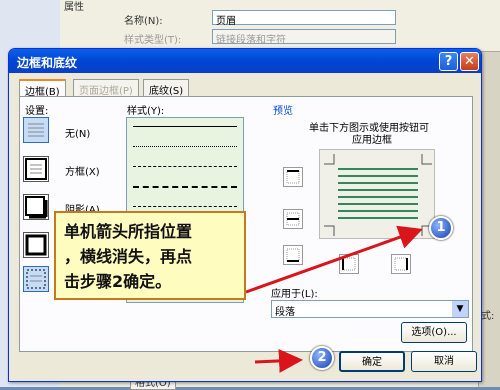 The height and width of the screenshot is (390, 500). I want to click on instruction-callout: 单机箭头所指位置 ，横线消失，再点 击步骤2确定。, so click(150, 255).